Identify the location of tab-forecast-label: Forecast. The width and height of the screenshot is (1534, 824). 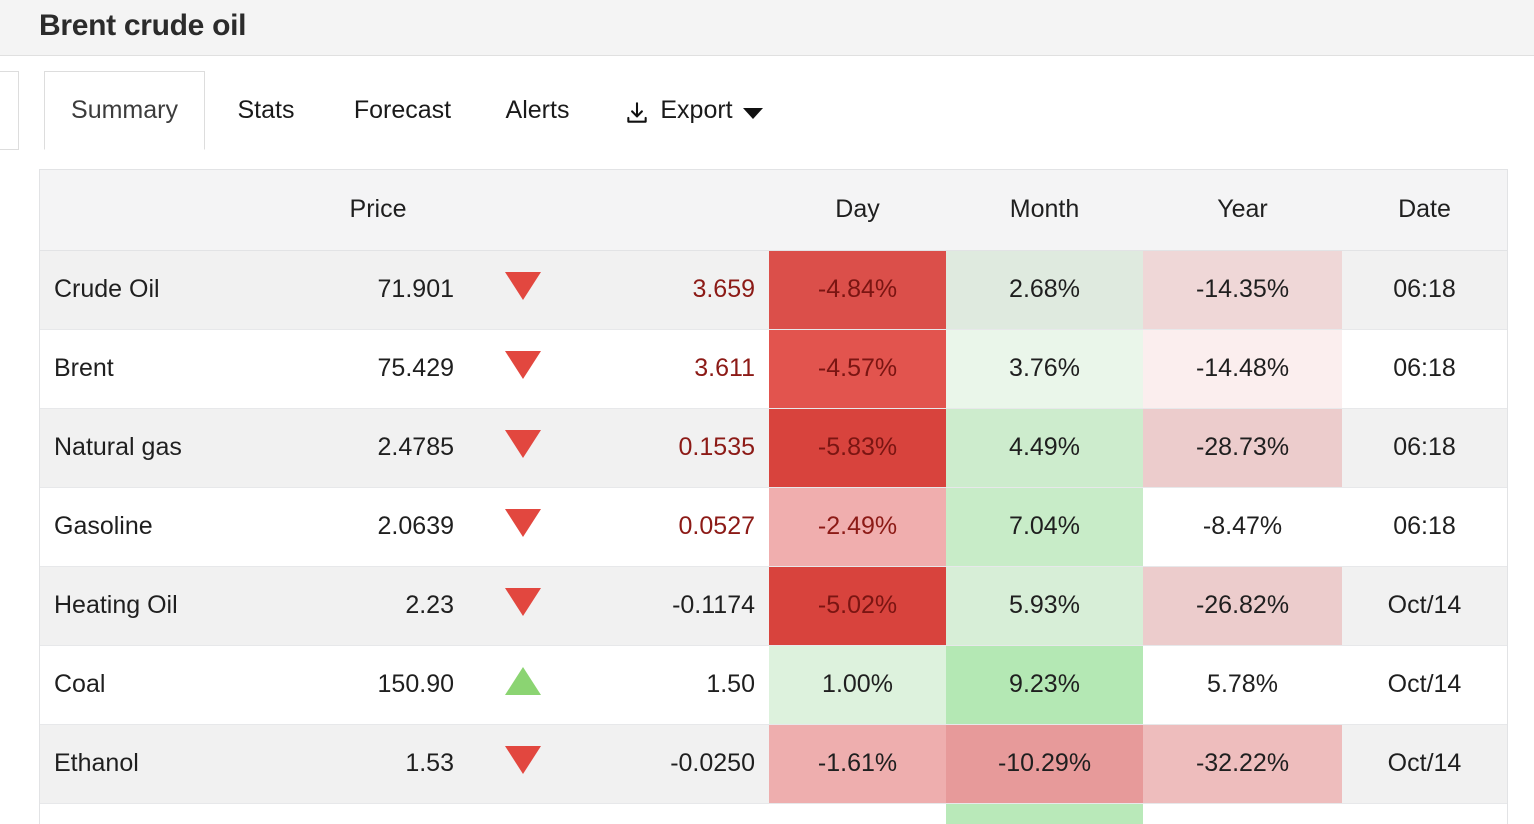
(402, 110).